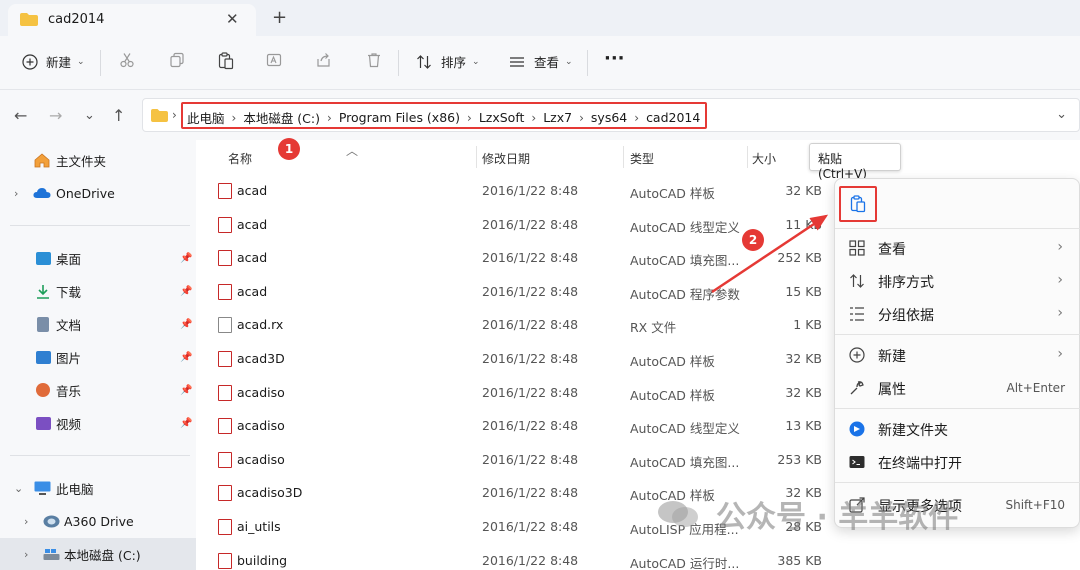 This screenshot has width=1080, height=570. What do you see at coordinates (98, 324) in the screenshot?
I see `sidebar-item-documents: 文档 📌` at bounding box center [98, 324].